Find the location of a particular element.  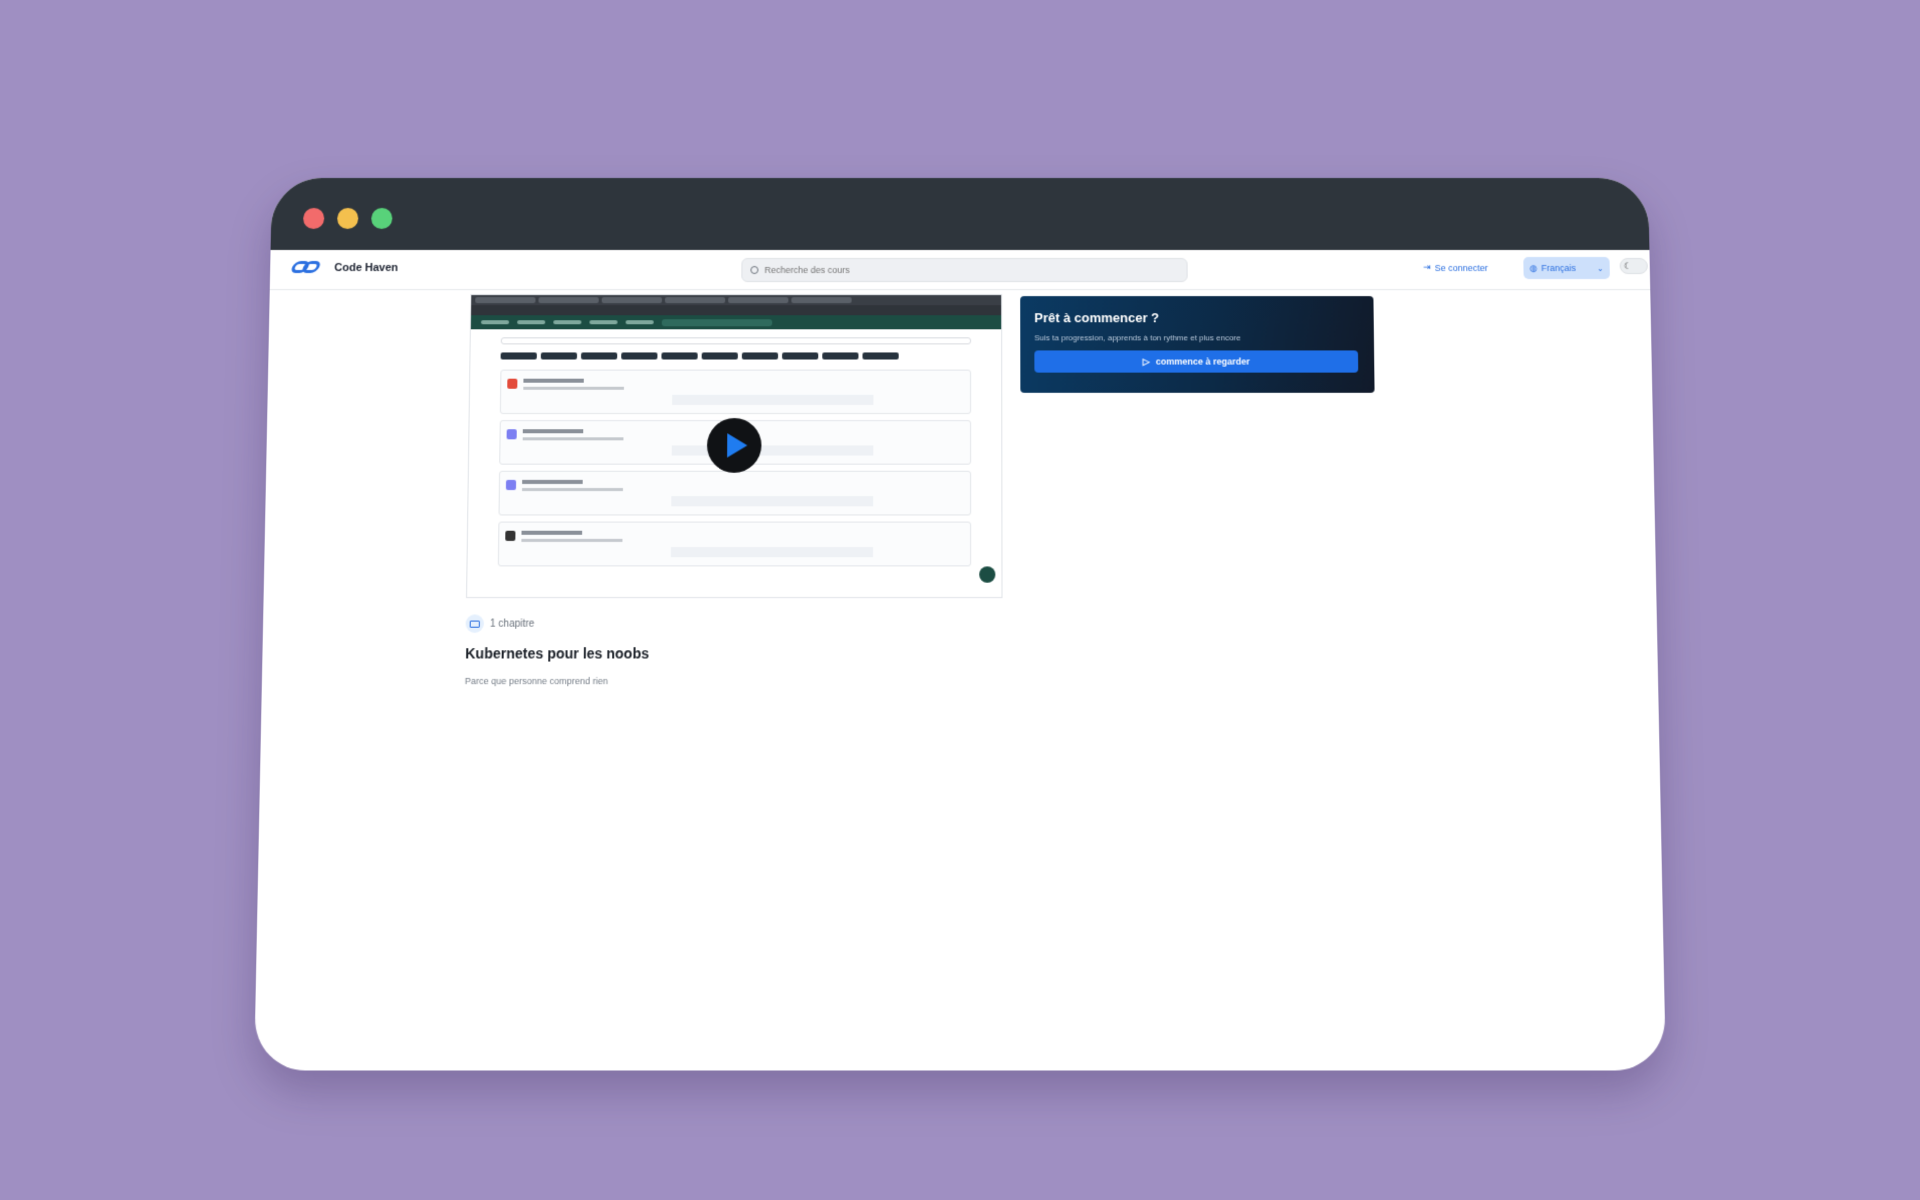

chevron-down-icon: ⌄ is located at coordinates (1600, 268).